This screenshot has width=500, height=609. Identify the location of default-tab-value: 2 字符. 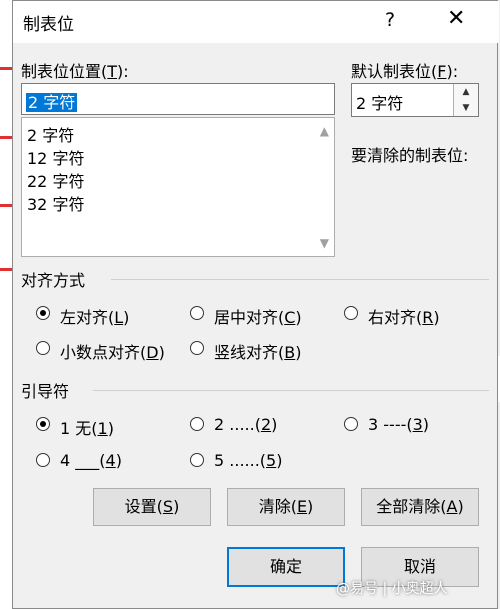
(380, 103).